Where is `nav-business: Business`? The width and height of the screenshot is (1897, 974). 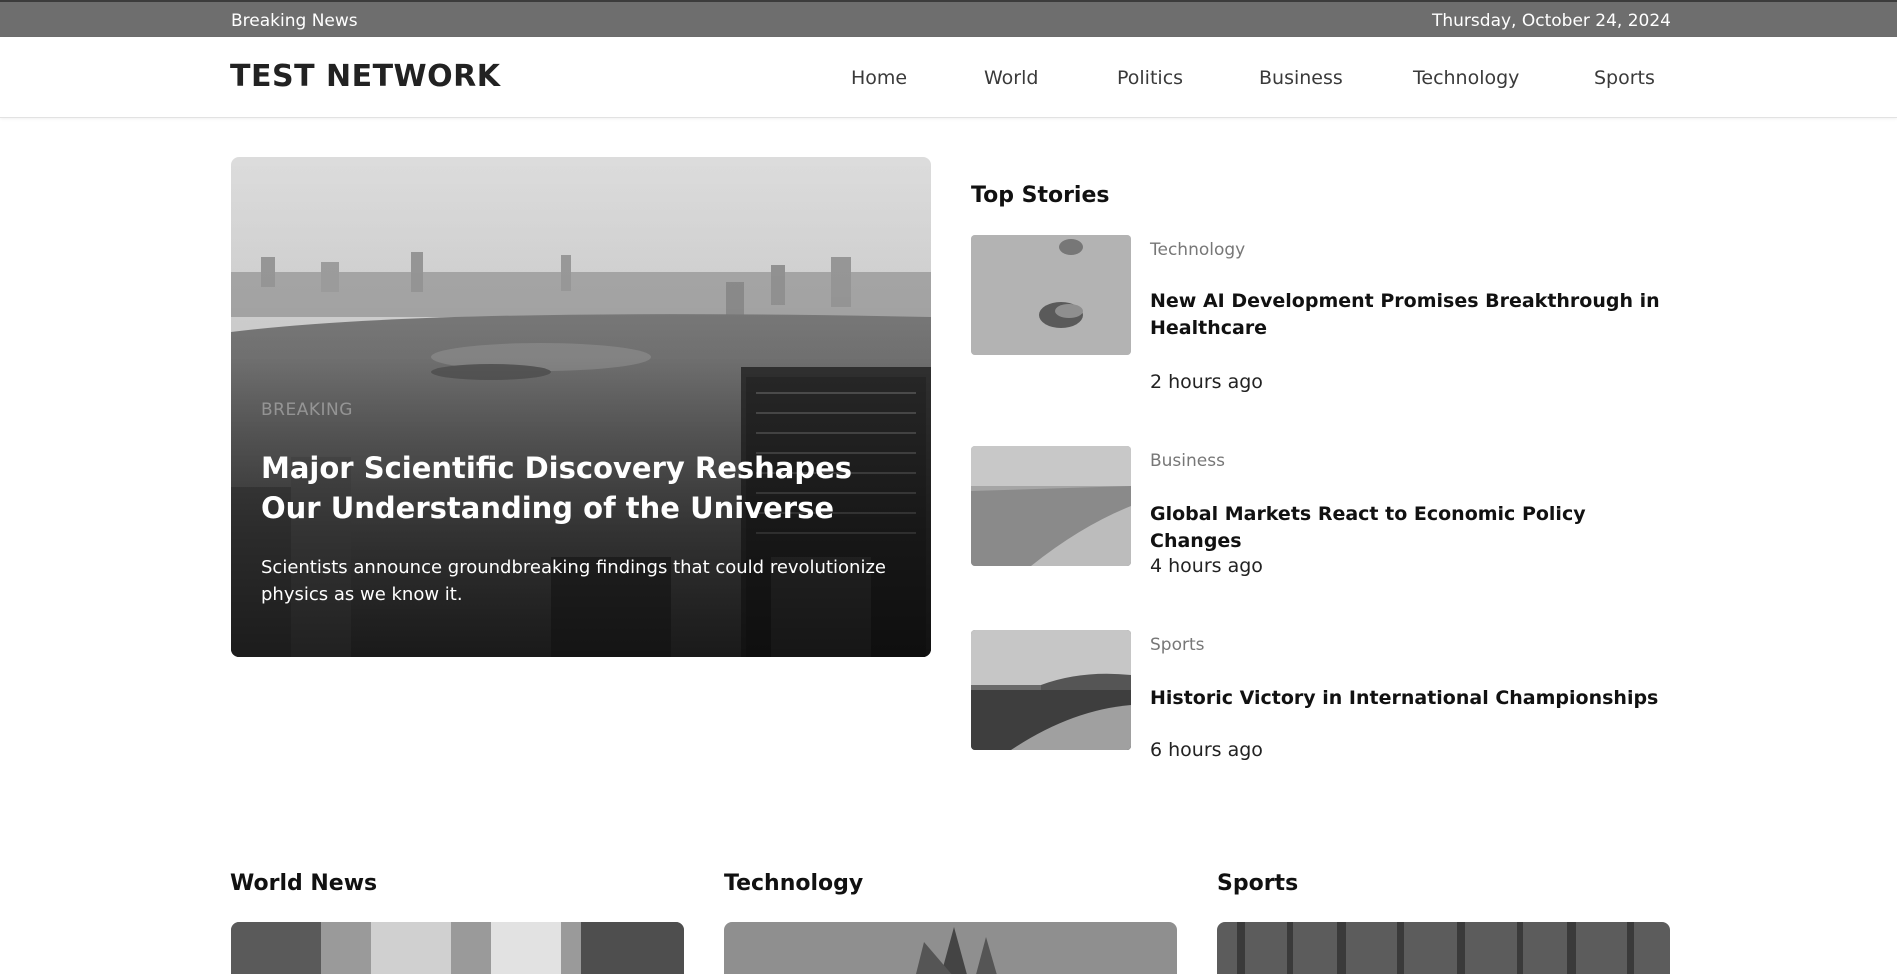 nav-business: Business is located at coordinates (1301, 78).